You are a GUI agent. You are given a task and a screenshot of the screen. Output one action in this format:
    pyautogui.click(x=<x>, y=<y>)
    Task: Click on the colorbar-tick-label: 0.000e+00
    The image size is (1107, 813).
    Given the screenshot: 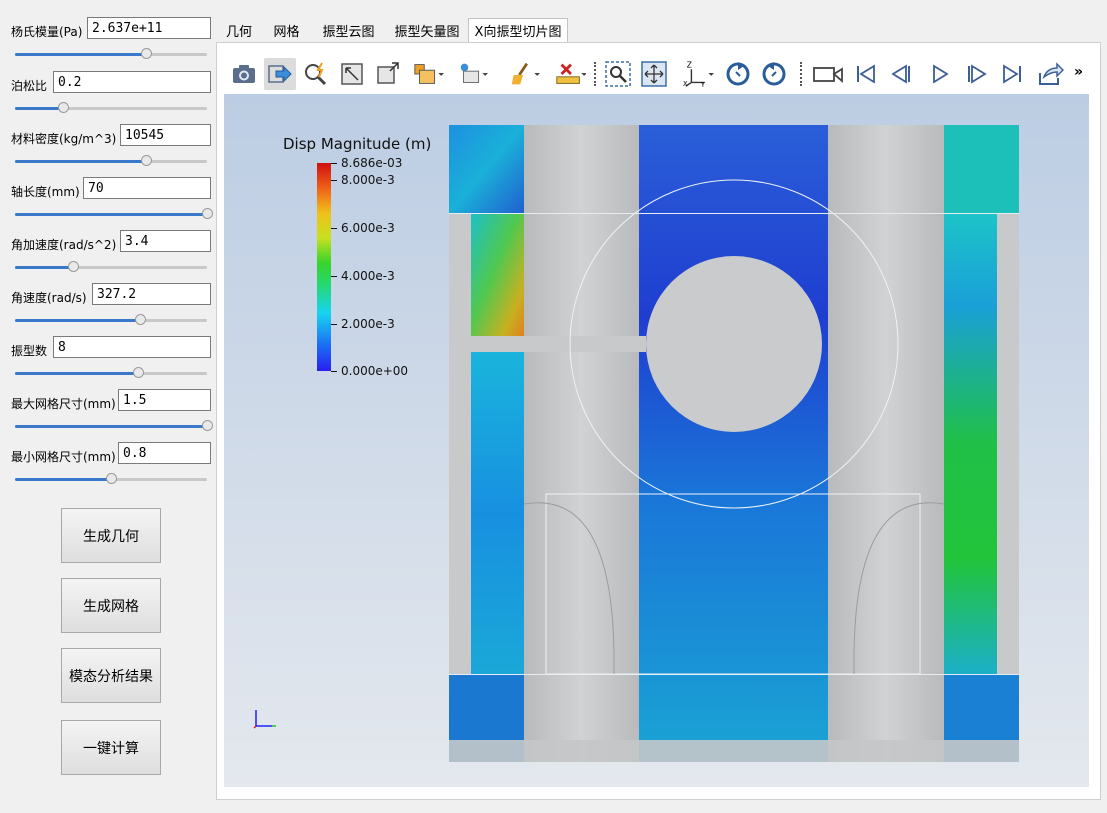 What is the action you would take?
    pyautogui.click(x=375, y=371)
    